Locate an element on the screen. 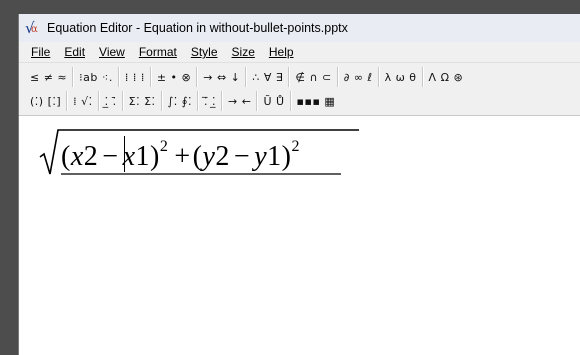 The image size is (580, 355). fence-templates-palette: (⁚) [⁚] is located at coordinates (45, 101).